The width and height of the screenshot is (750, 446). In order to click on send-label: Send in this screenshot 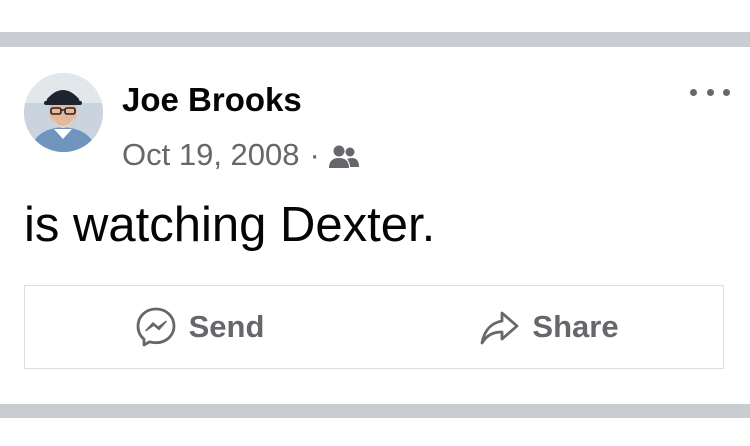, I will do `click(226, 326)`.